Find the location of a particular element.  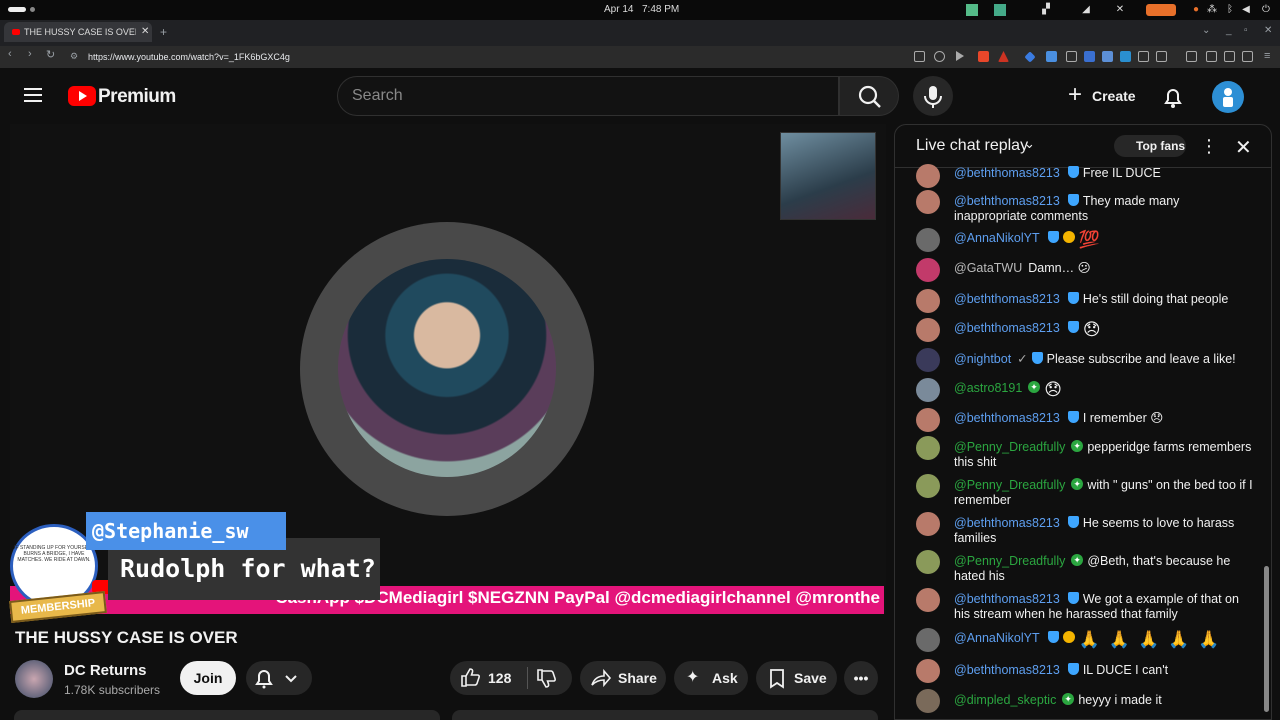

save-button: Save is located at coordinates (796, 678).